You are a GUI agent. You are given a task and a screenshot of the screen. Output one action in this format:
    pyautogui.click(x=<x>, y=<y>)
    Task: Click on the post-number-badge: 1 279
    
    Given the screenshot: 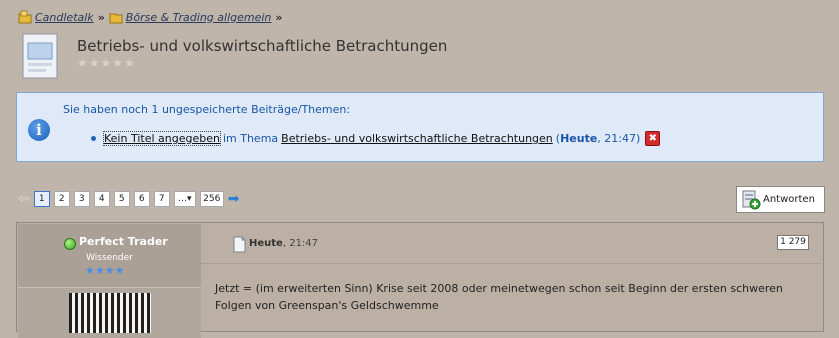 What is the action you would take?
    pyautogui.click(x=793, y=242)
    